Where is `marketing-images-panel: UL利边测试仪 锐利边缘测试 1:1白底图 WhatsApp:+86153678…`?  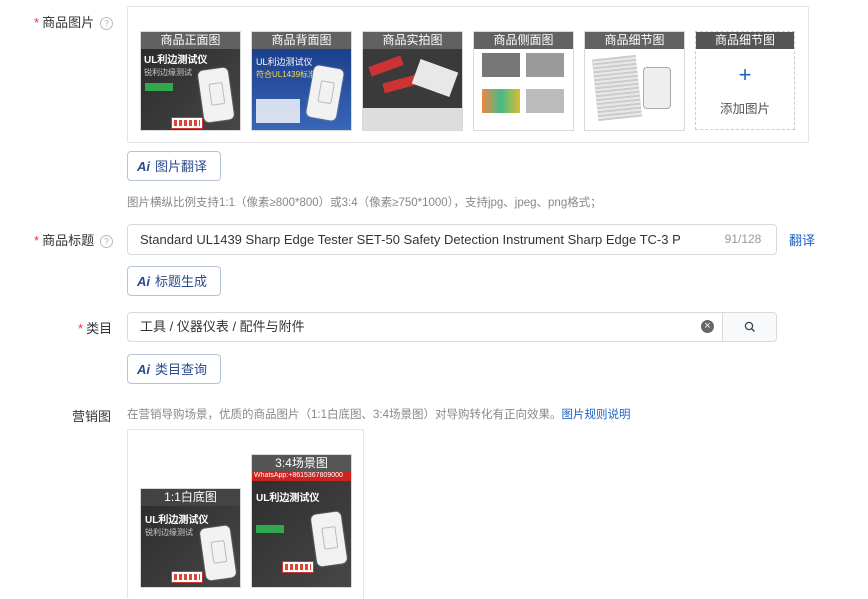 marketing-images-panel: UL利边测试仪 锐利边缘测试 1:1白底图 WhatsApp:+86153678… is located at coordinates (245, 514).